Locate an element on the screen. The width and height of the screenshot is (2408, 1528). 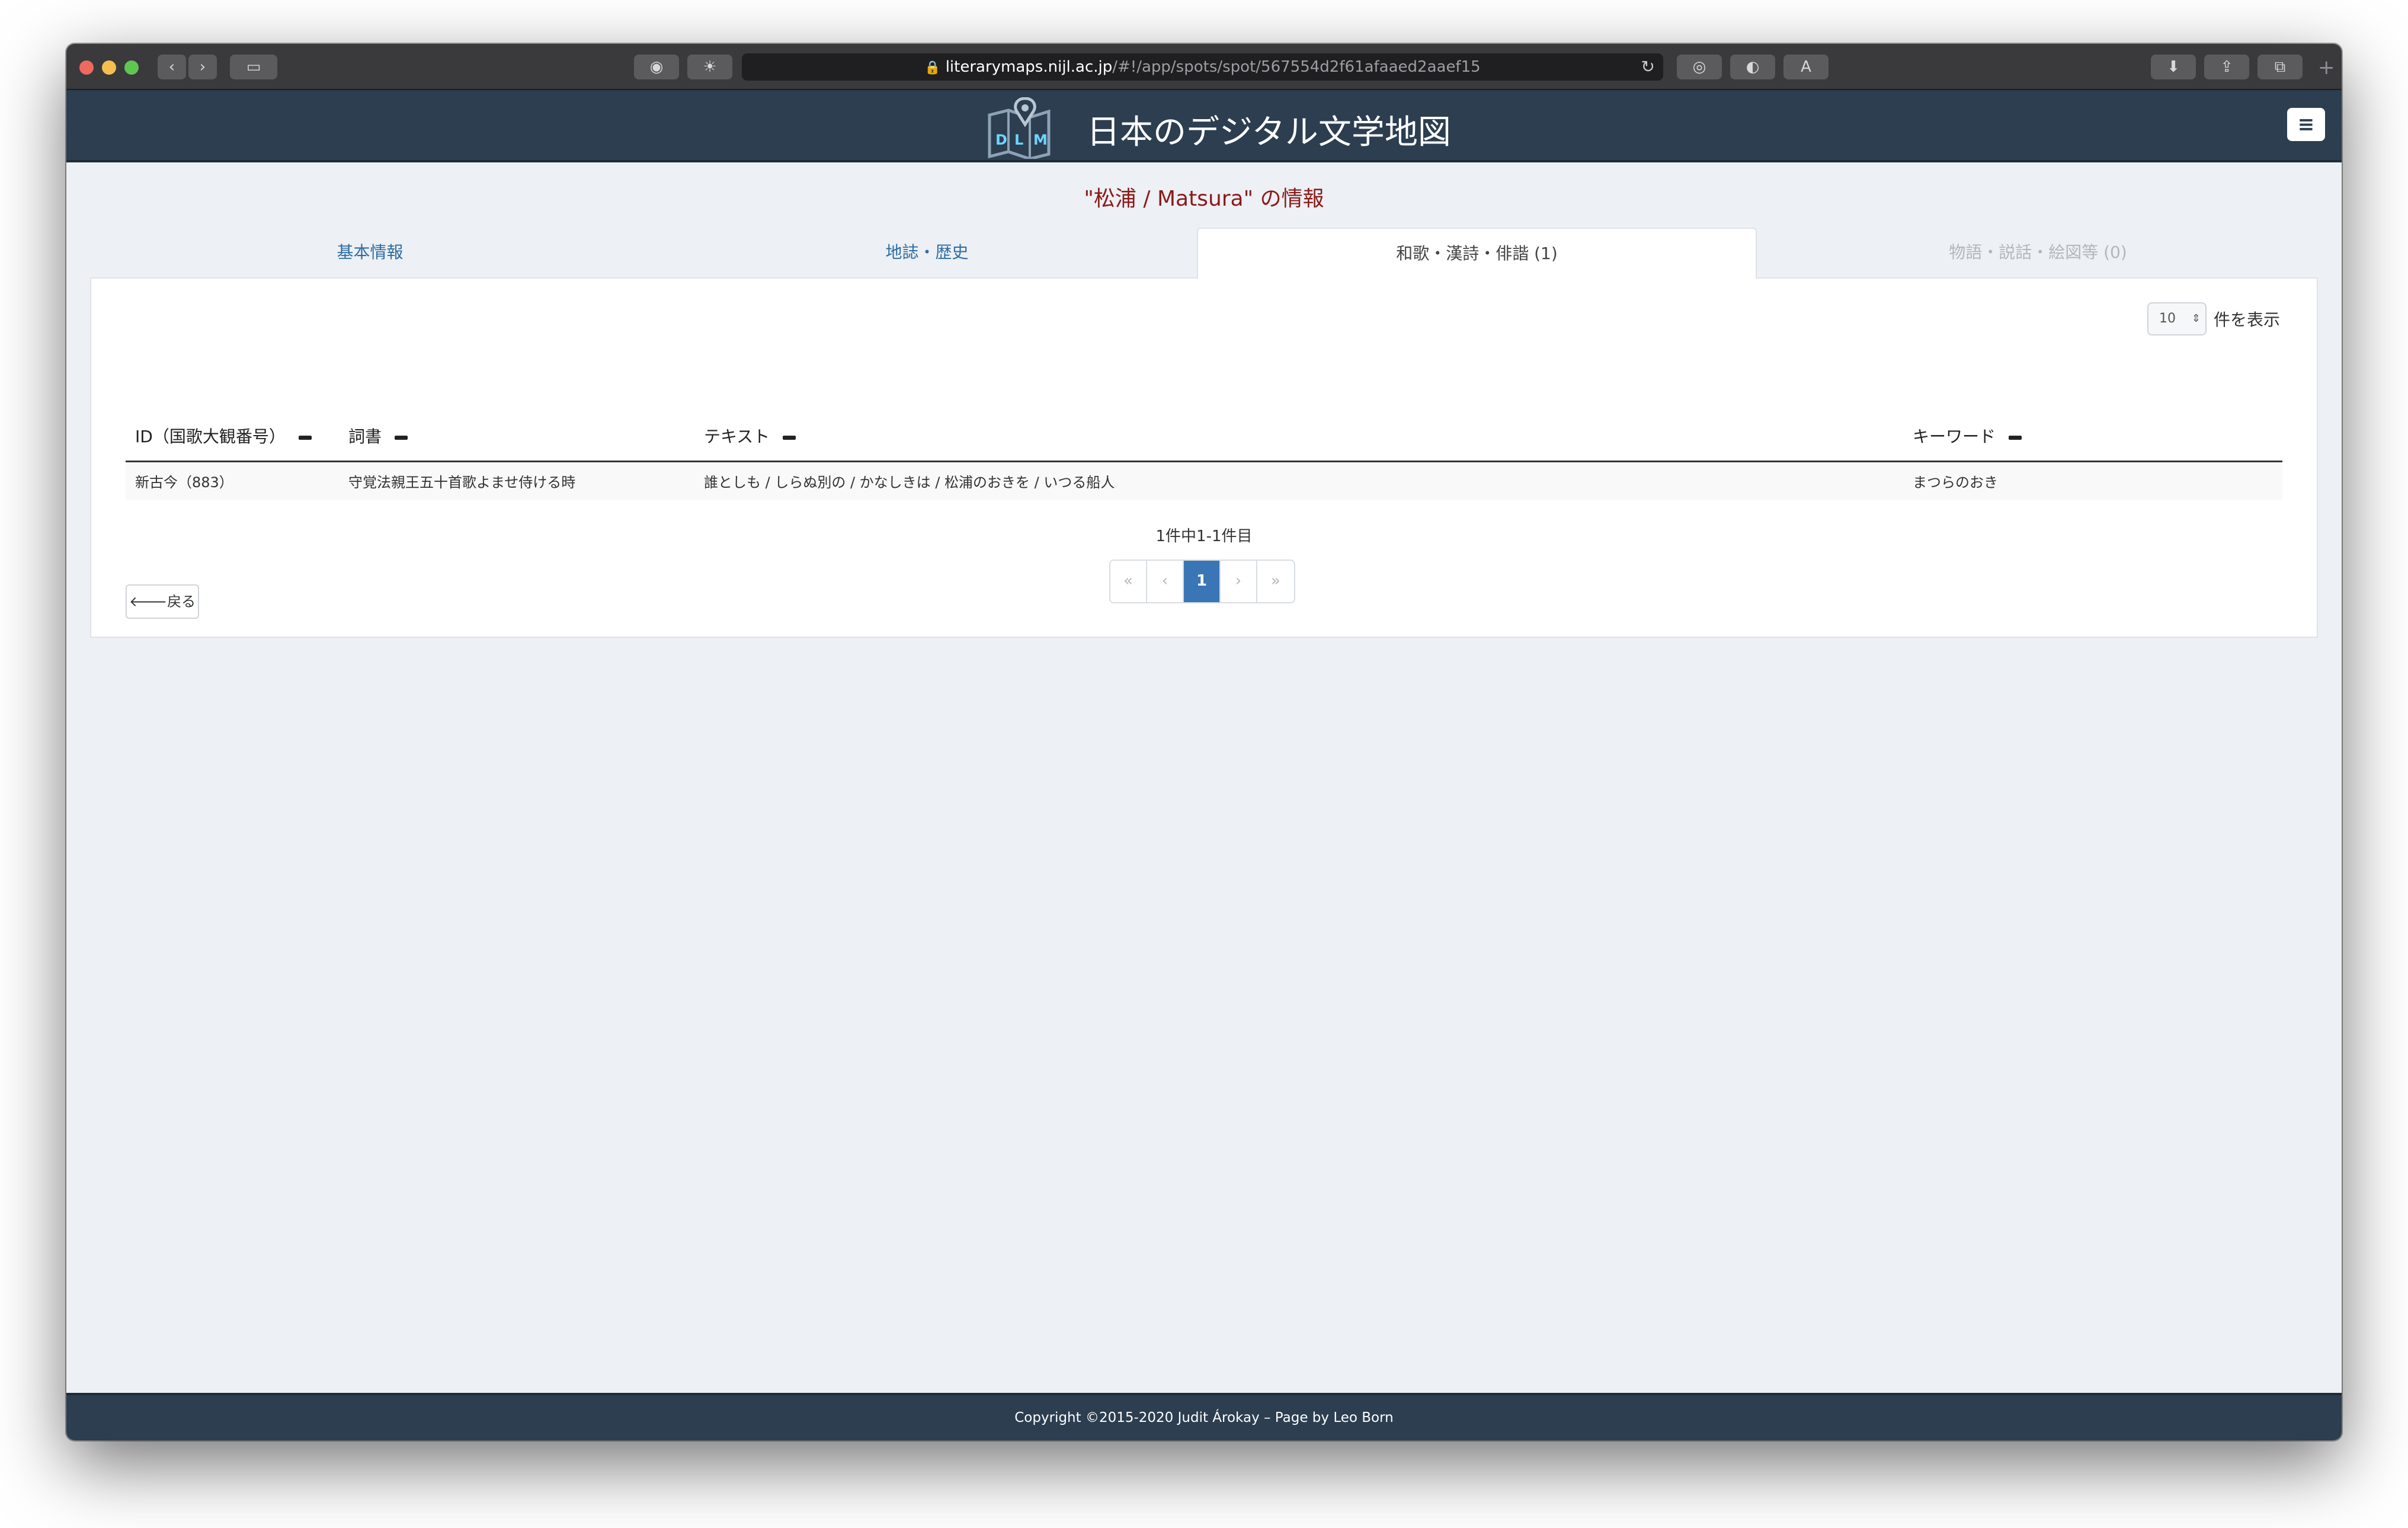
forward-arrow-icon: › is located at coordinates (202, 67).